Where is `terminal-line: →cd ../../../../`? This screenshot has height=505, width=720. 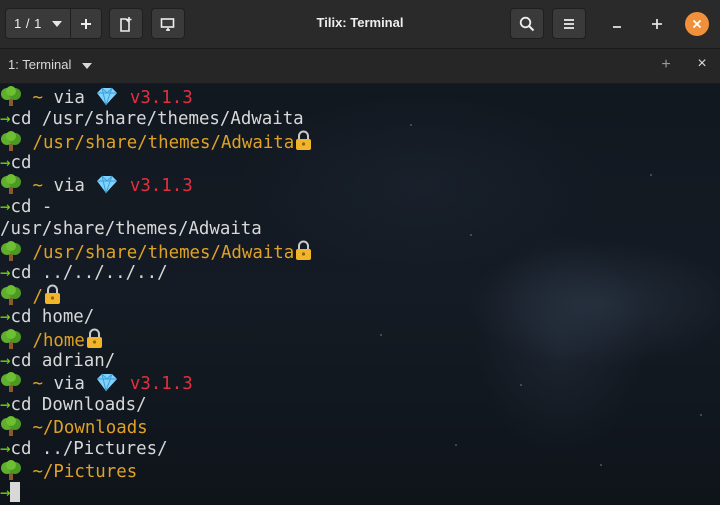 terminal-line: →cd ../../../../ is located at coordinates (156, 273).